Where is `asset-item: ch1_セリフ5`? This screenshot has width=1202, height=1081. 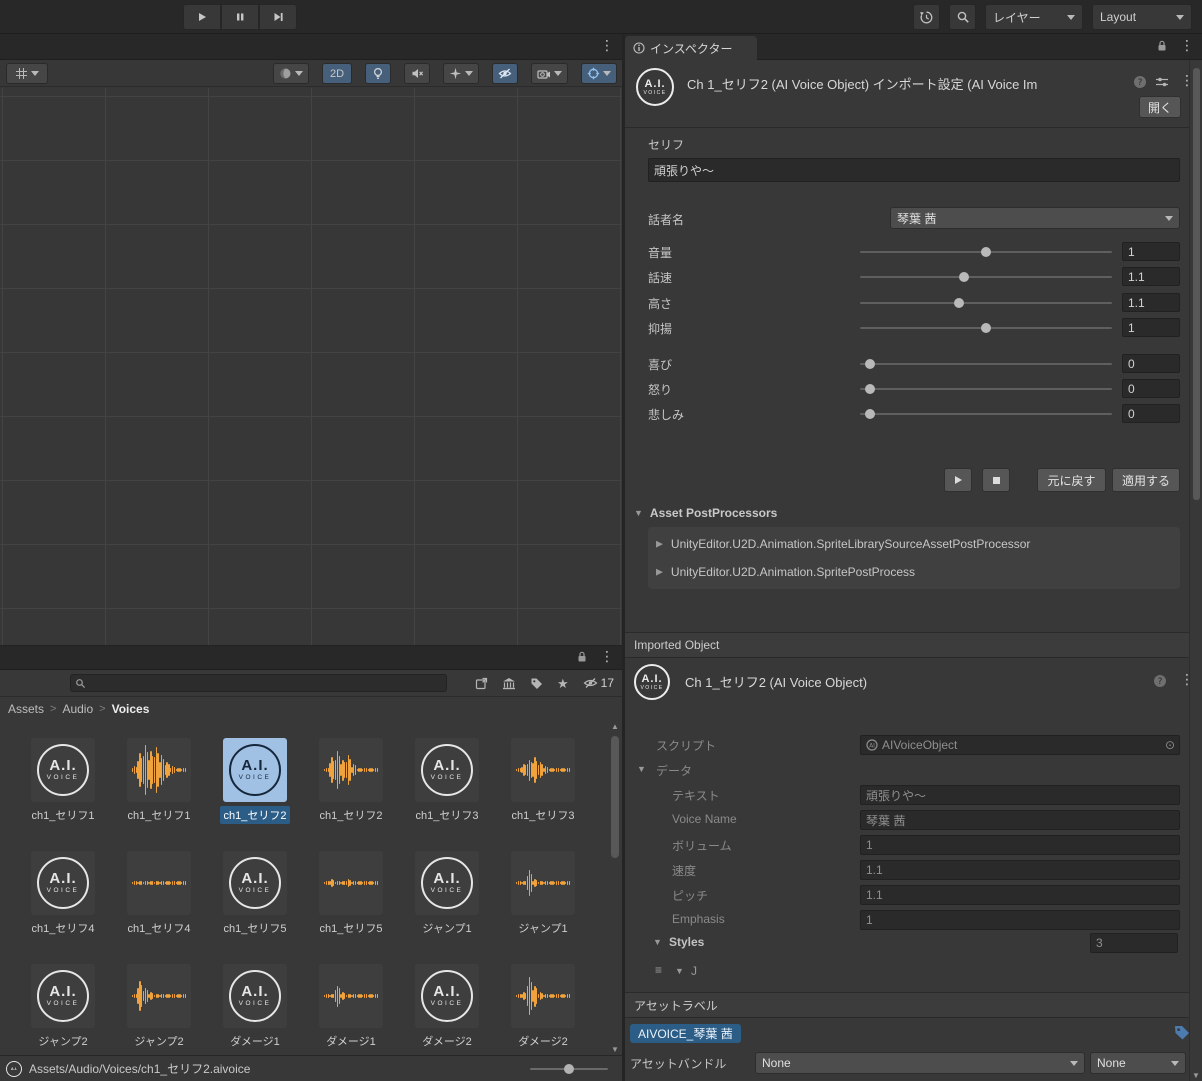
asset-item: ch1_セリフ5 is located at coordinates (351, 907).